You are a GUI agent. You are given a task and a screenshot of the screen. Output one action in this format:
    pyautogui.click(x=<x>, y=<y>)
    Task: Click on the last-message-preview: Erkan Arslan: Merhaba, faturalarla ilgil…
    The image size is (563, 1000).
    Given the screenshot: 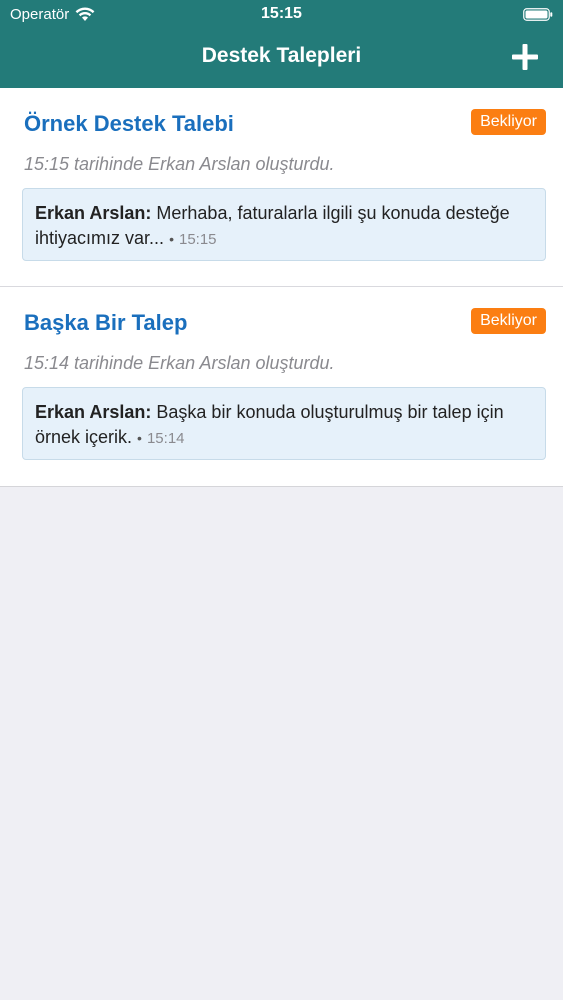 What is the action you would take?
    pyautogui.click(x=284, y=224)
    